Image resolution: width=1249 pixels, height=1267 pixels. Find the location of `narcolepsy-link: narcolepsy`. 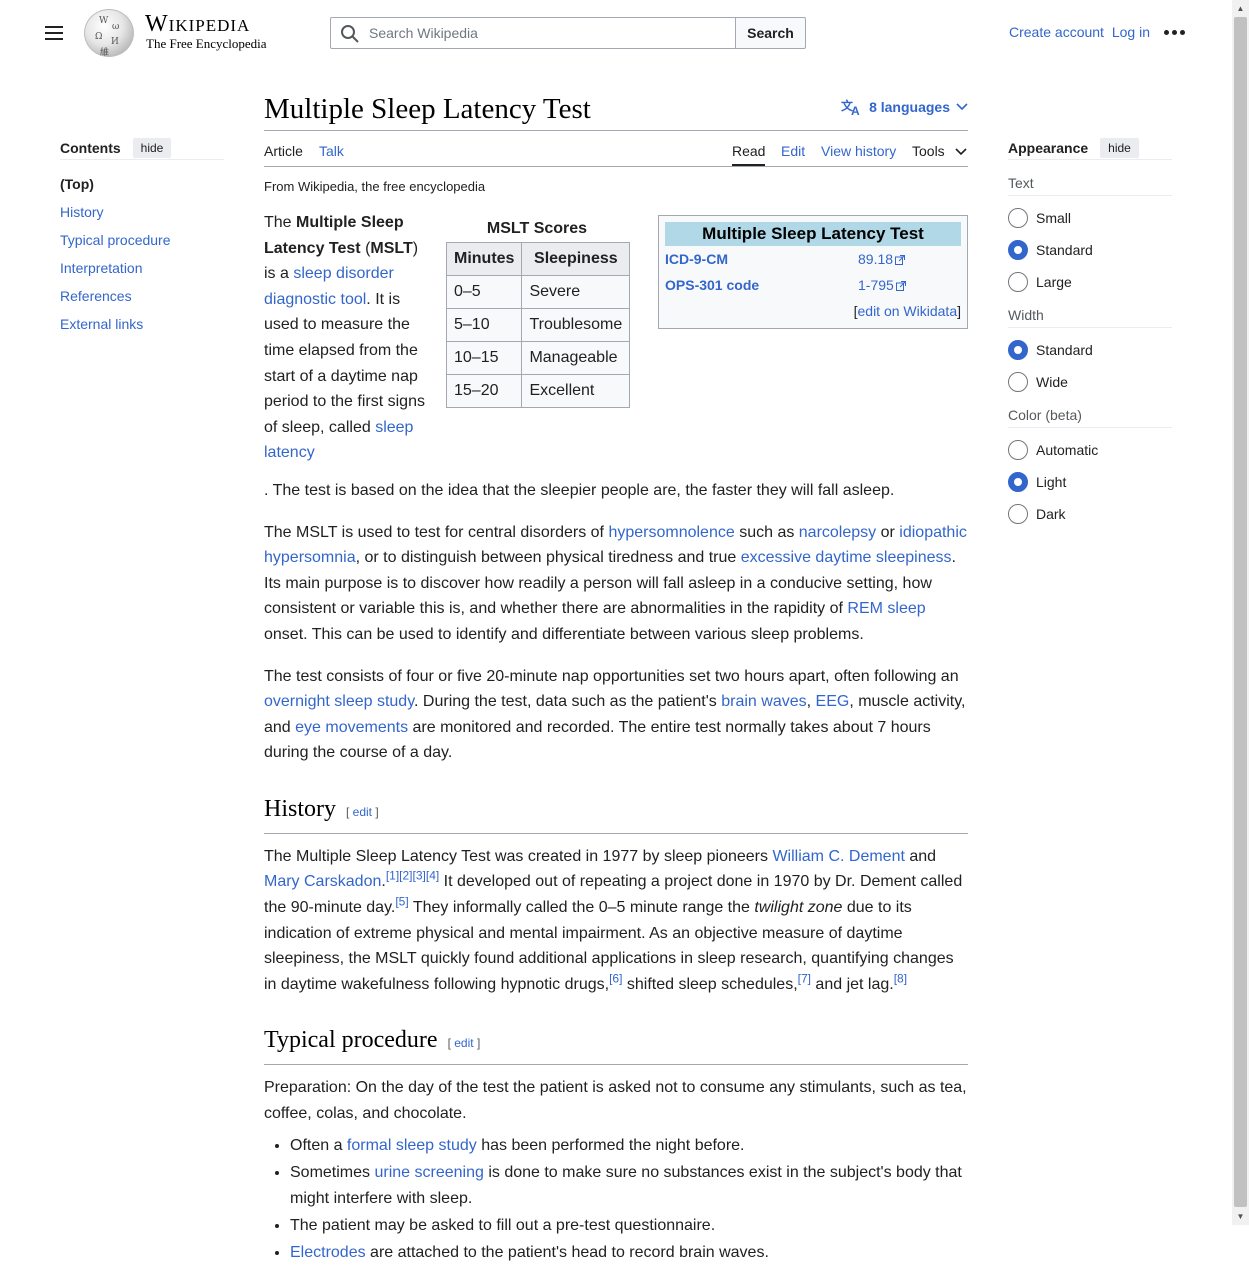

narcolepsy-link: narcolepsy is located at coordinates (837, 532).